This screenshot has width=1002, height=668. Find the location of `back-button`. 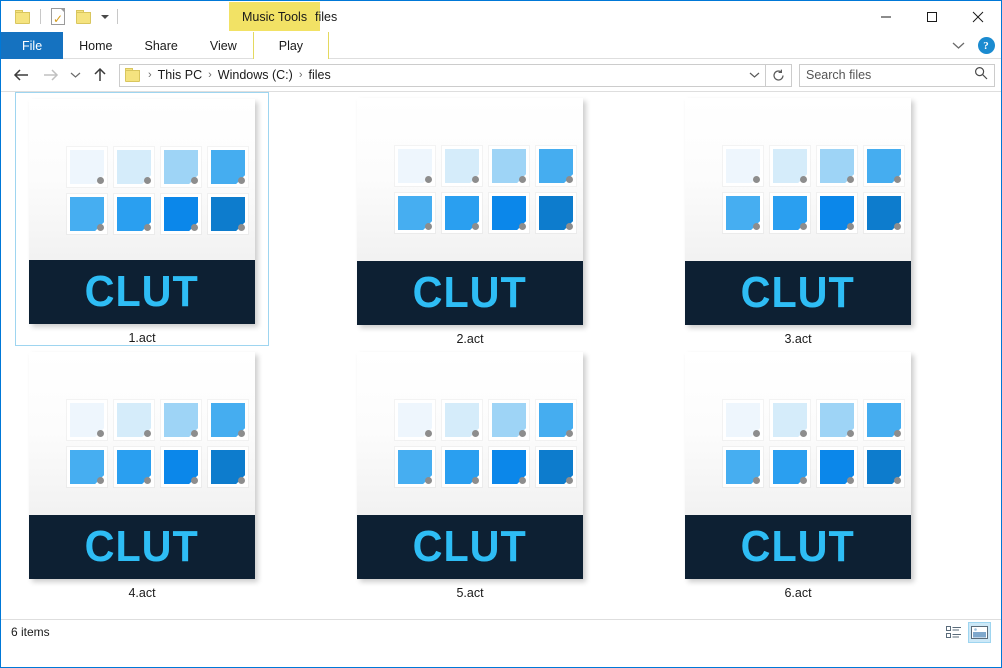

back-button is located at coordinates (21, 75).